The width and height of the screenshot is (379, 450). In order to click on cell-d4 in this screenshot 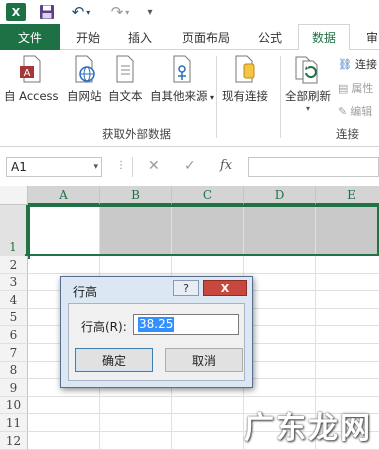, I will do `click(280, 300)`.